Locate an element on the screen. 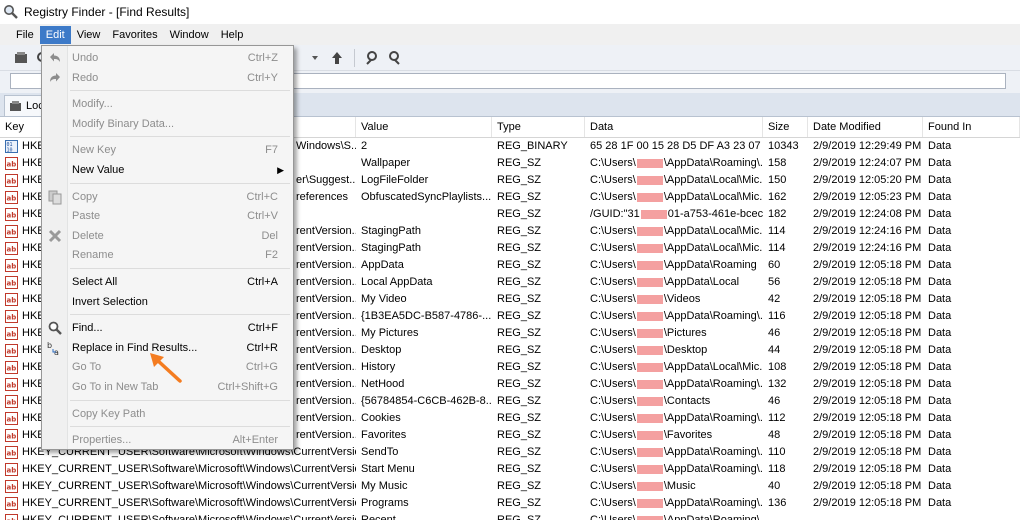 This screenshot has width=1020, height=520. cell-size: 116 is located at coordinates (777, 316).